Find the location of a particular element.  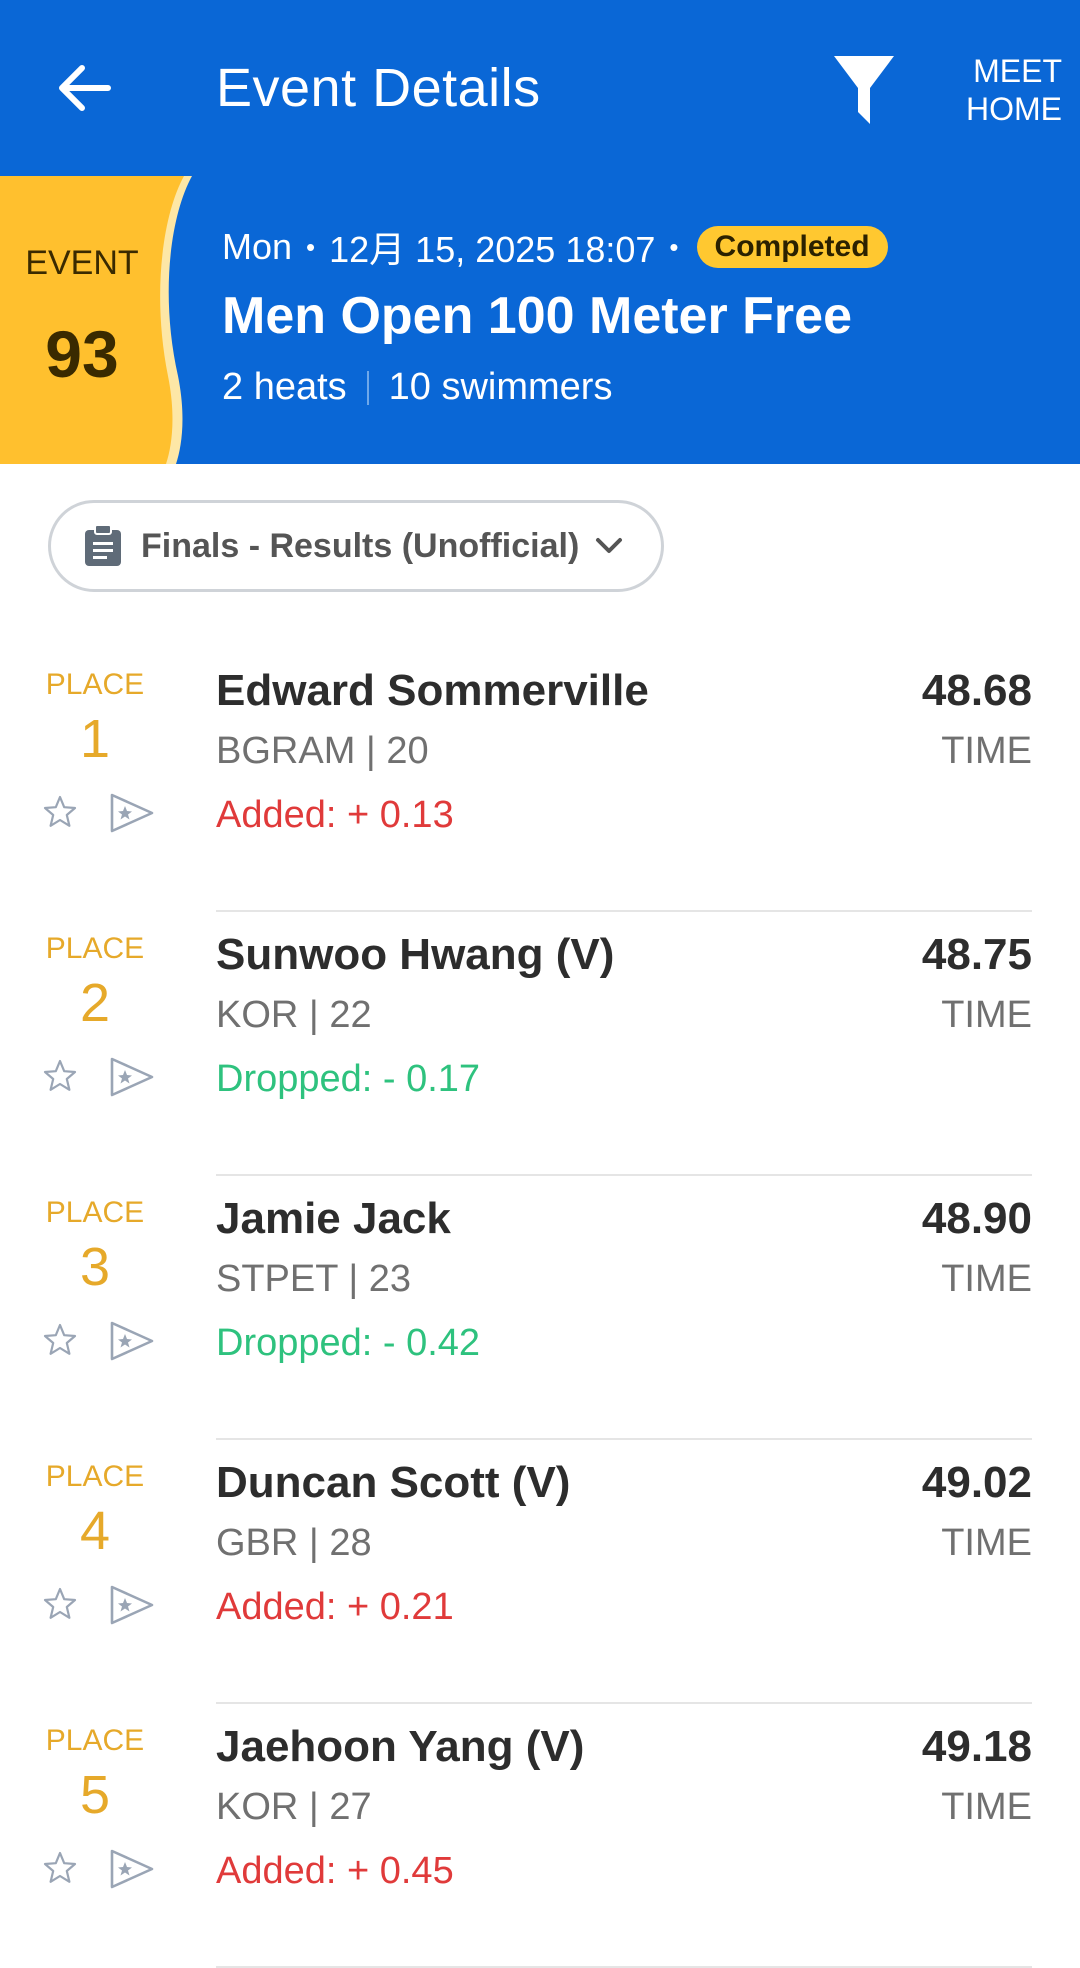

swimmers-count: 10 swimmers is located at coordinates (500, 387).